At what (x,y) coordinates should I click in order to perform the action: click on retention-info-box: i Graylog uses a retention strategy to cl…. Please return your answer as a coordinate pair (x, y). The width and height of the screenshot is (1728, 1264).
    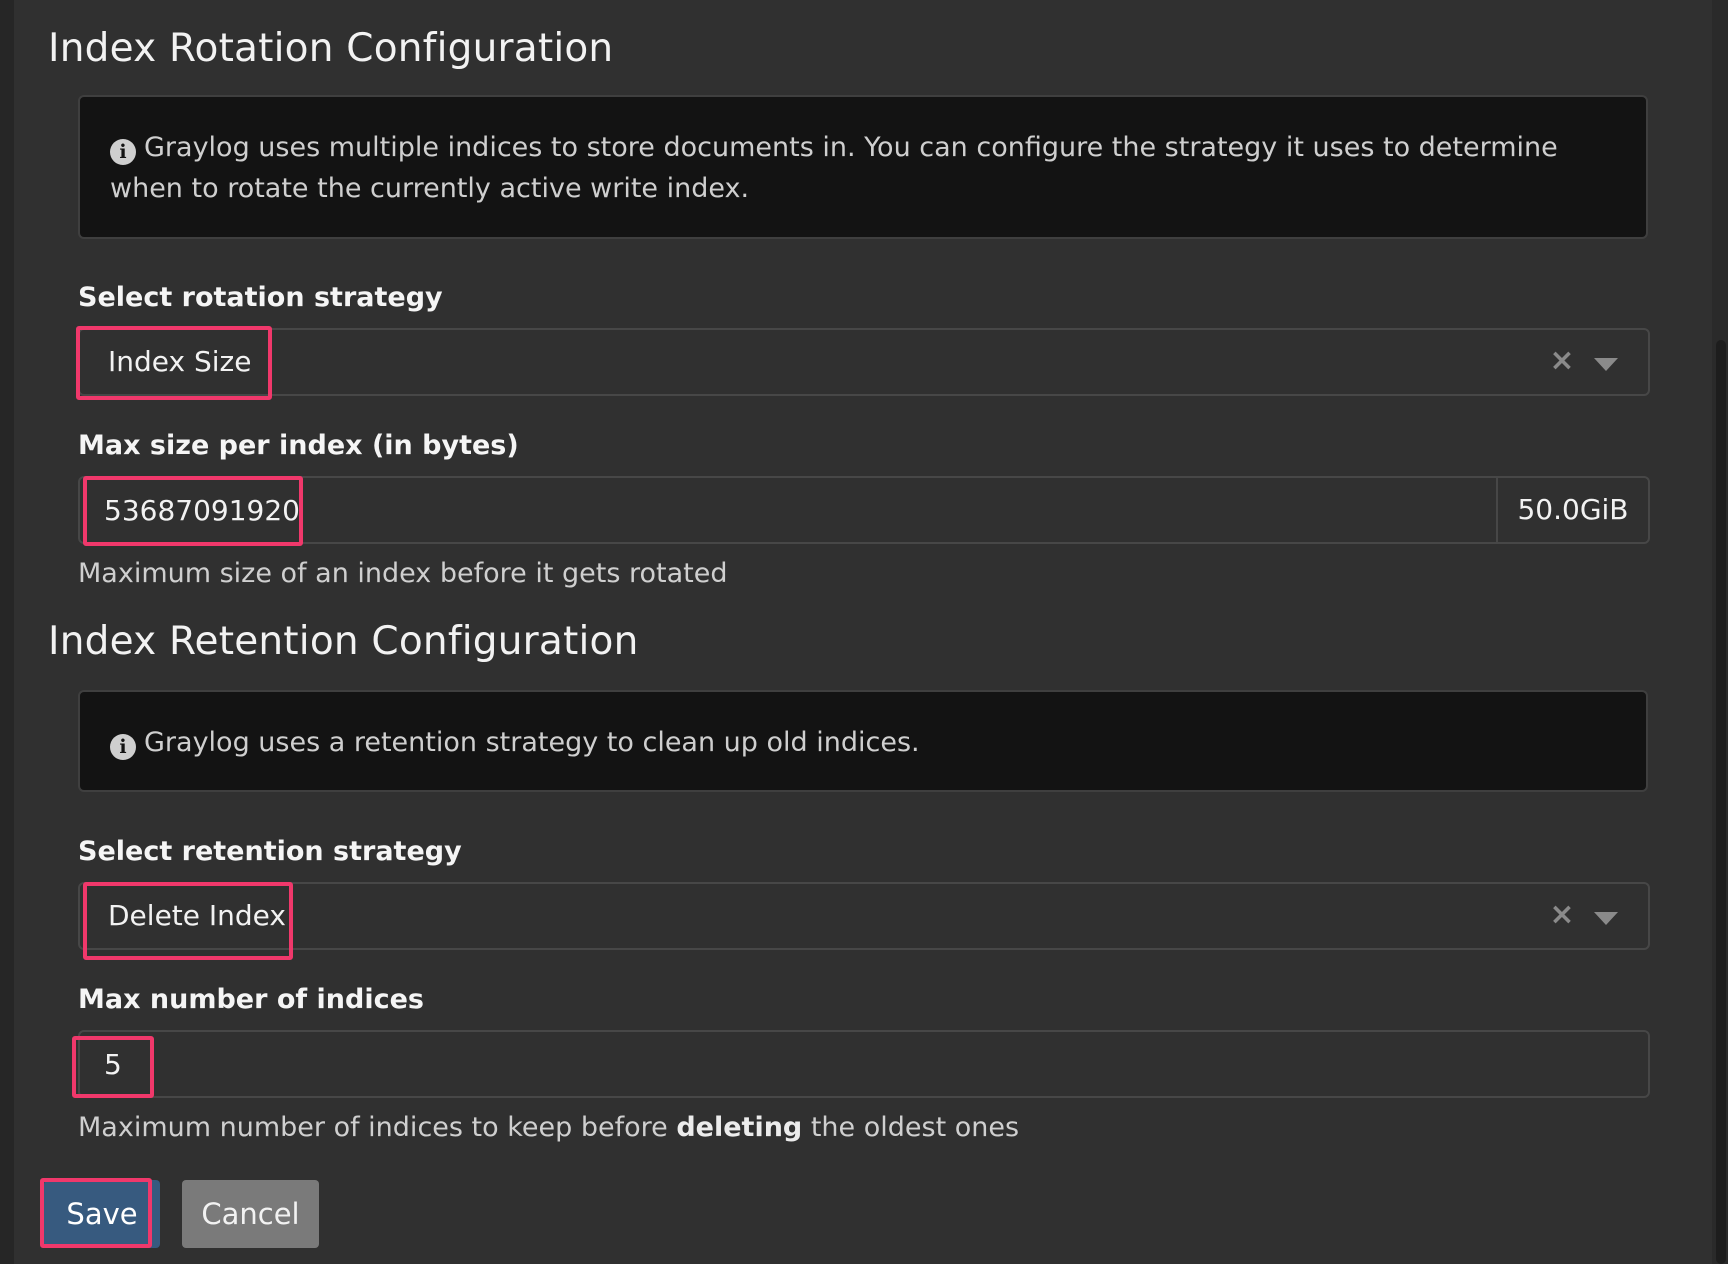
    Looking at the image, I should click on (863, 741).